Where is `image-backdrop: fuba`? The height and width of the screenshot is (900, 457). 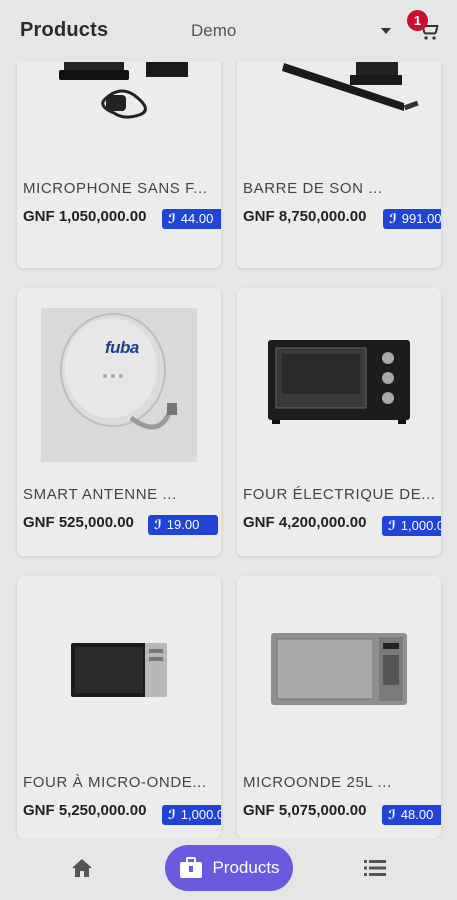 image-backdrop: fuba is located at coordinates (119, 385).